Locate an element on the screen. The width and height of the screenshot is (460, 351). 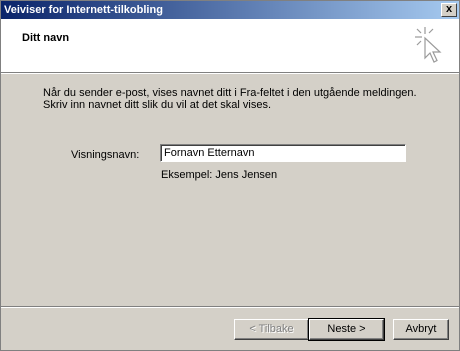
window-title: Veiviser for Internett-tilkobling is located at coordinates (83, 10).